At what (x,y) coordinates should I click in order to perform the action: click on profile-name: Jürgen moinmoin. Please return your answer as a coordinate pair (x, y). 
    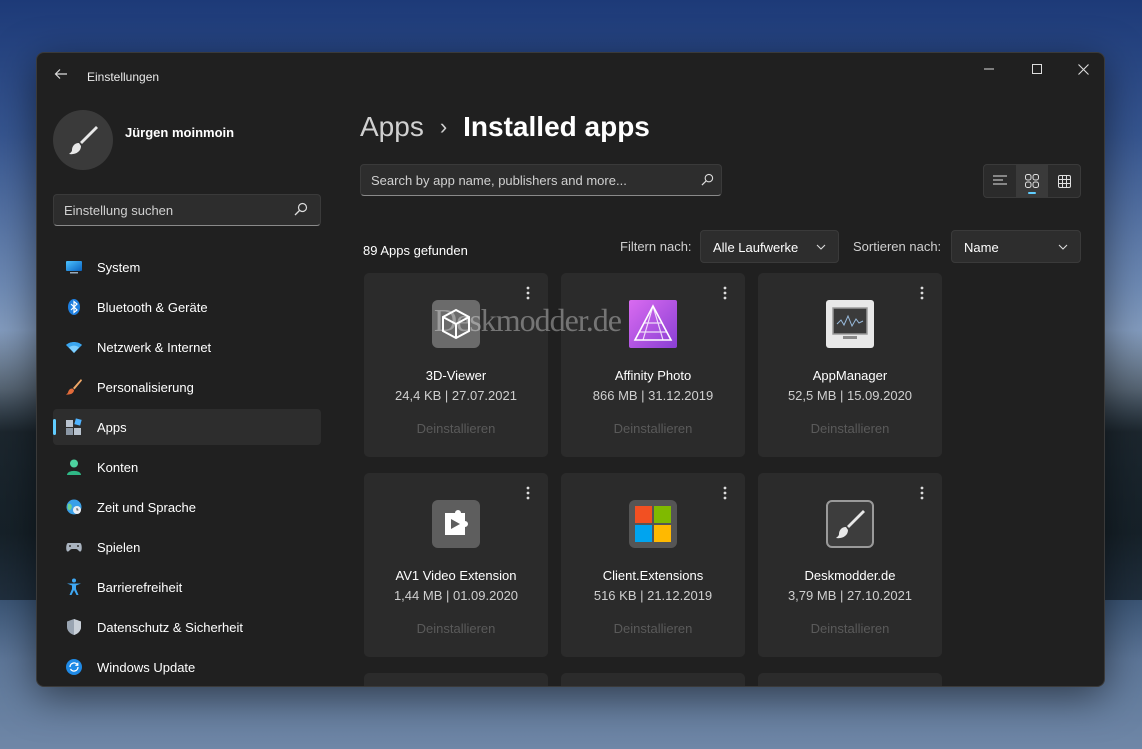
    Looking at the image, I should click on (180, 132).